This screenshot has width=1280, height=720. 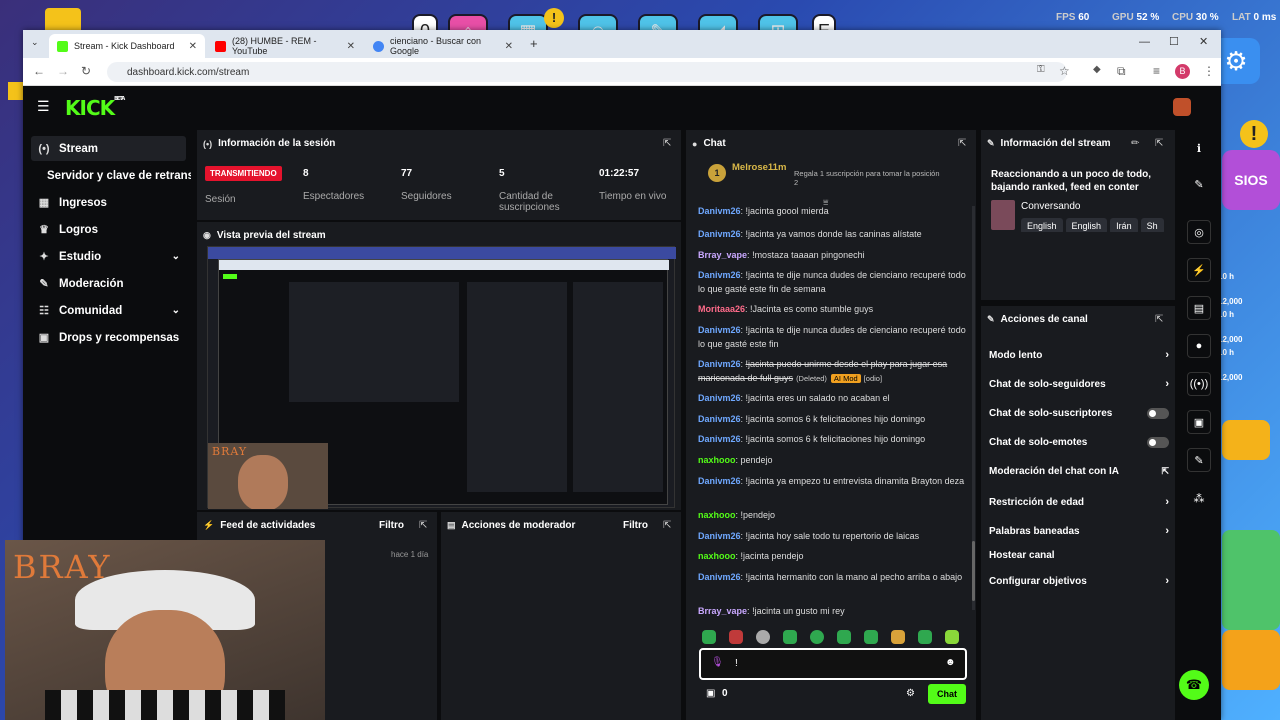 I want to click on chat-message: naxhooo: pendejo, so click(x=832, y=460).